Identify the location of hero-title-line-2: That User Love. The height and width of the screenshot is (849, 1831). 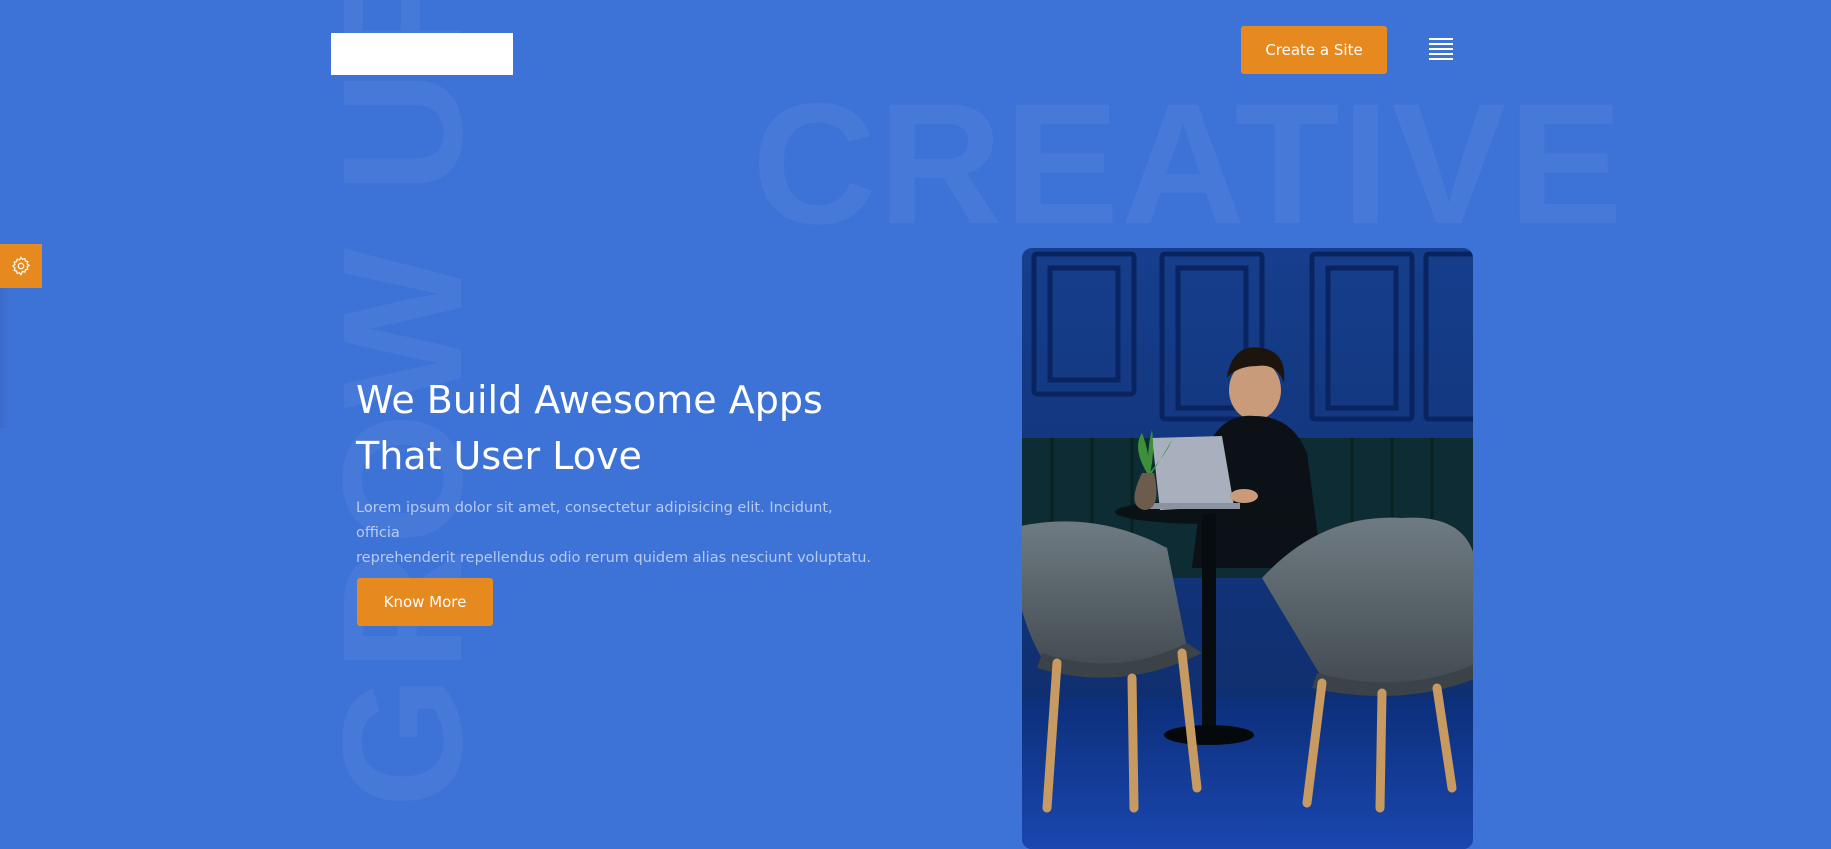
(499, 456).